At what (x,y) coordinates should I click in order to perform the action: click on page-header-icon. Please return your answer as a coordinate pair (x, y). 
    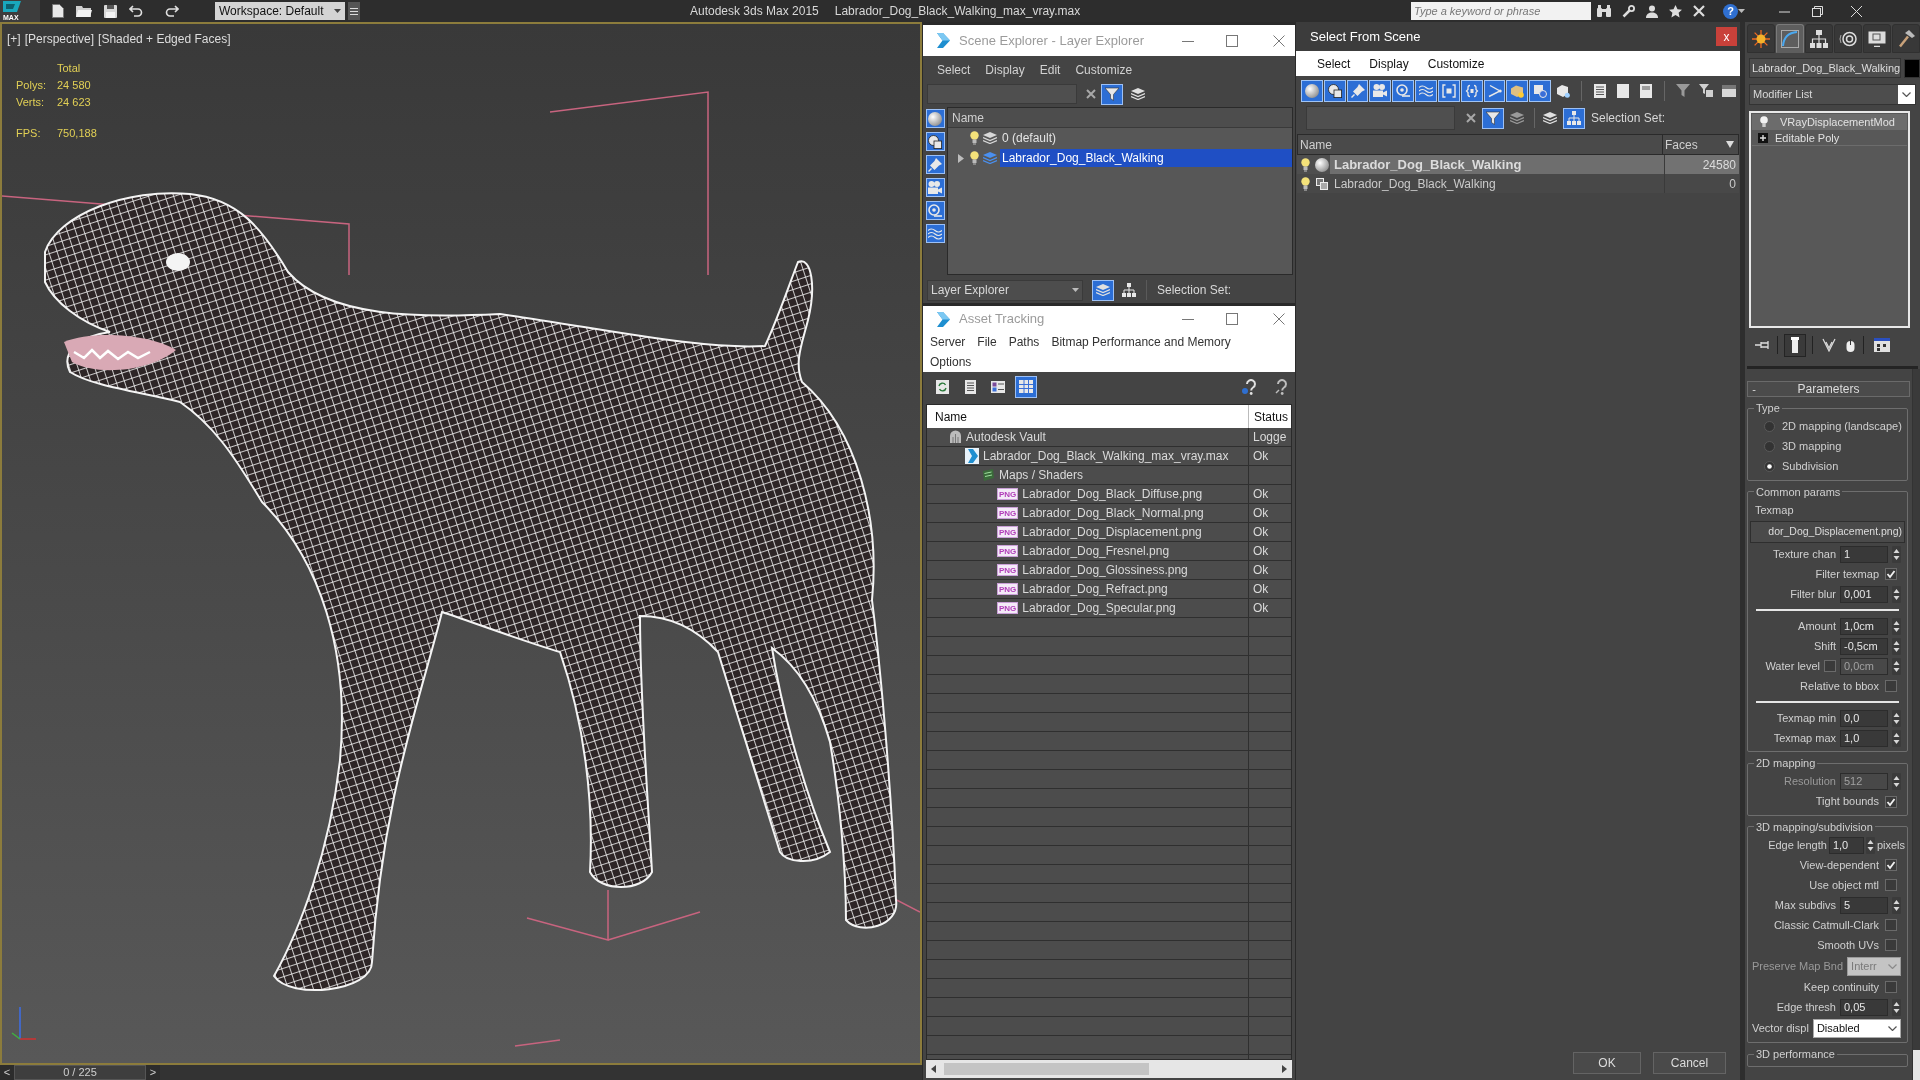
    Looking at the image, I should click on (1645, 90).